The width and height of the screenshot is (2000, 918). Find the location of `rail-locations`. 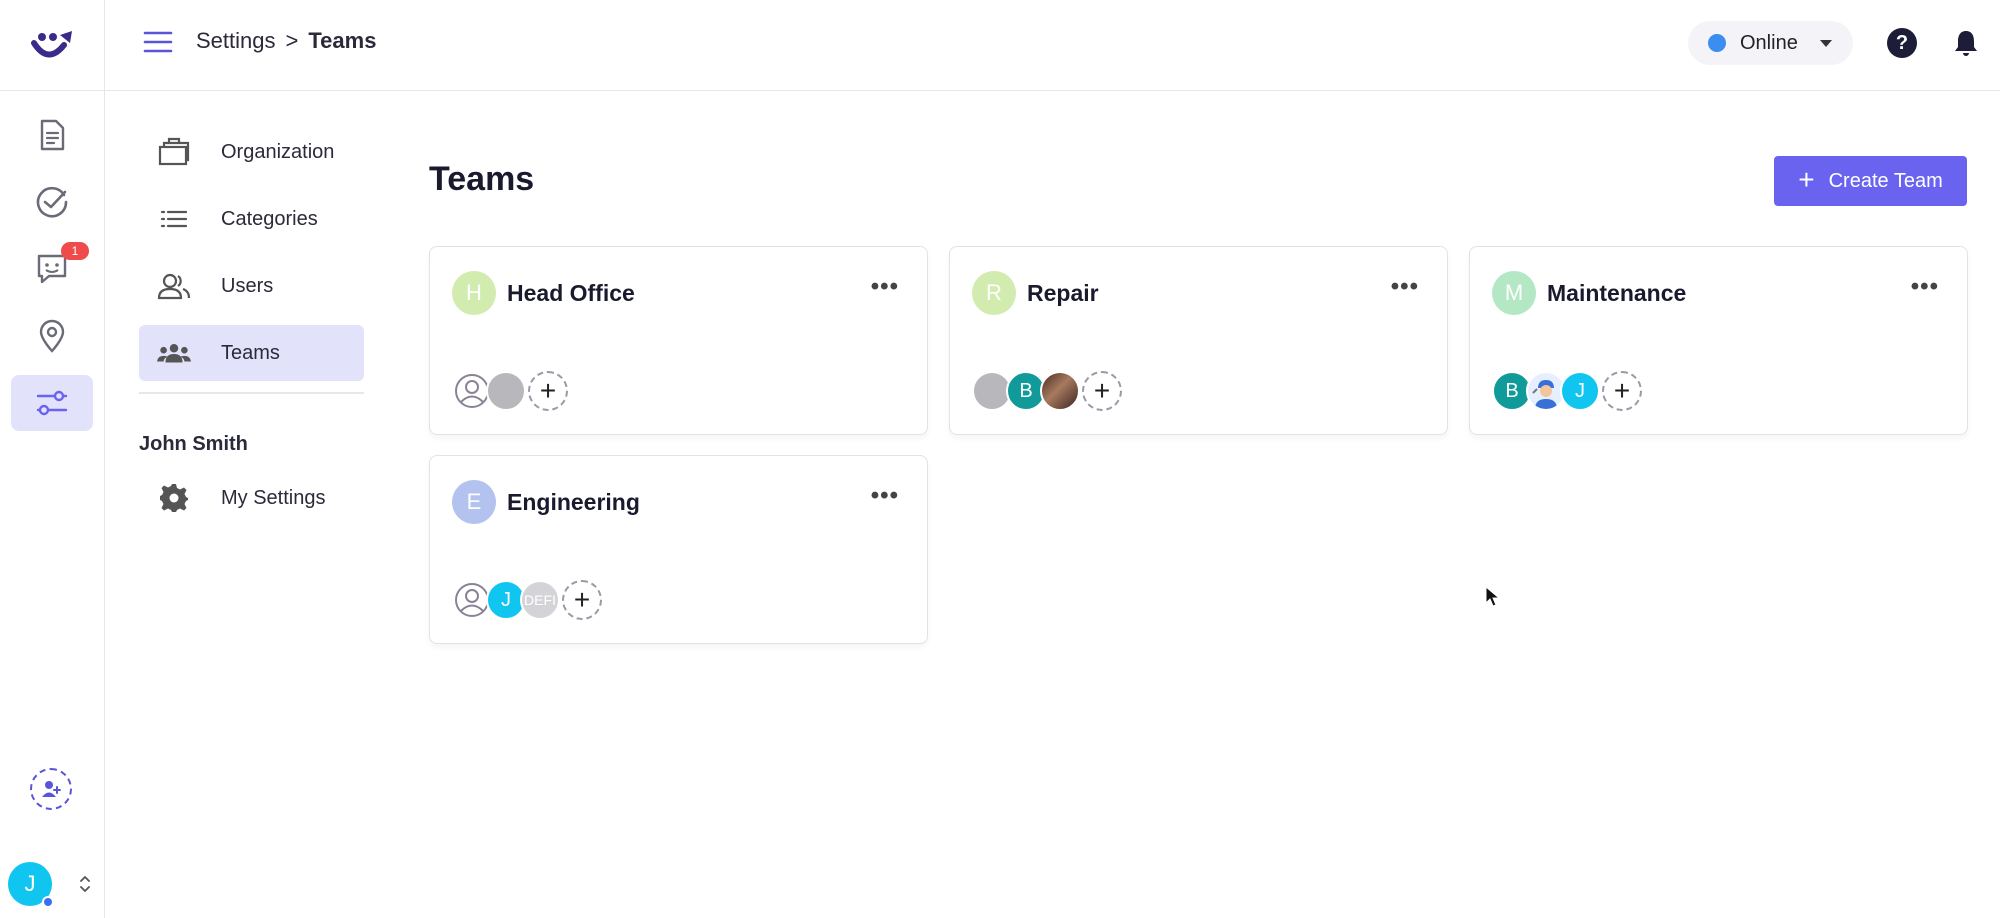

rail-locations is located at coordinates (52, 336).